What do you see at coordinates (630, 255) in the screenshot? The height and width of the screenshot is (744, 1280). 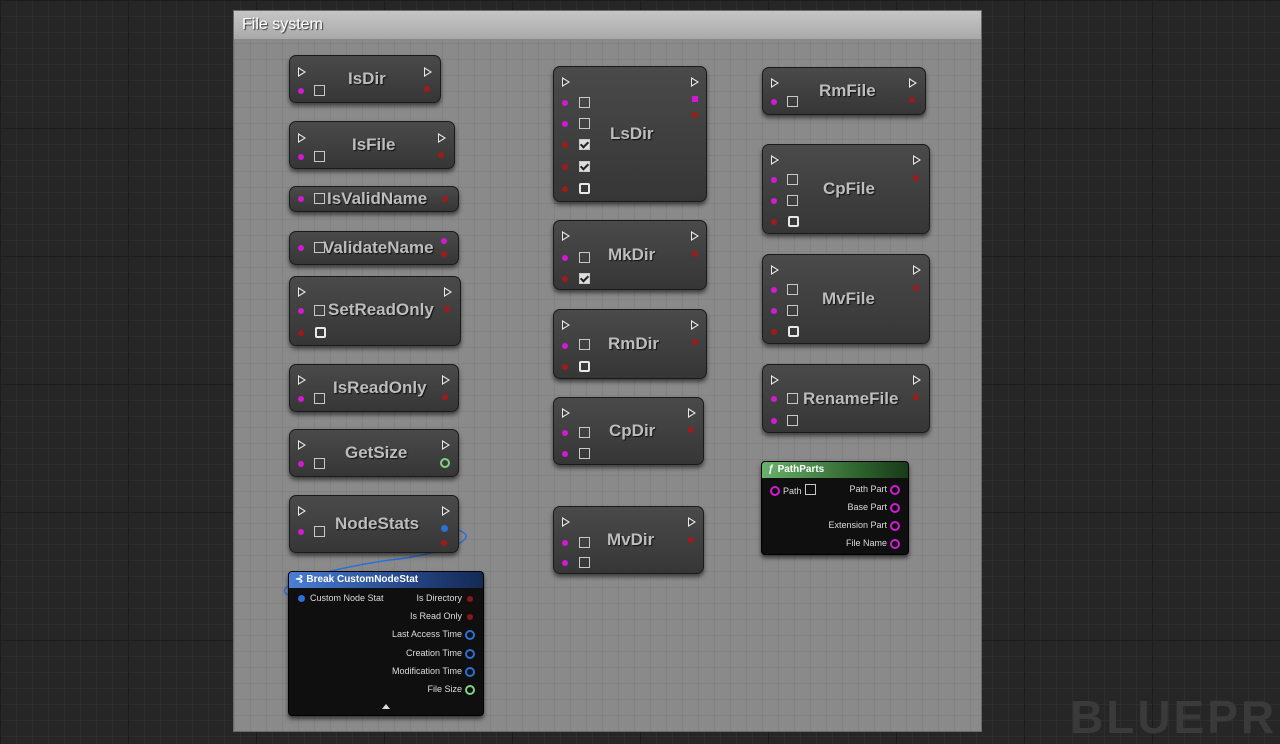 I see `node-mkdir: MkDir` at bounding box center [630, 255].